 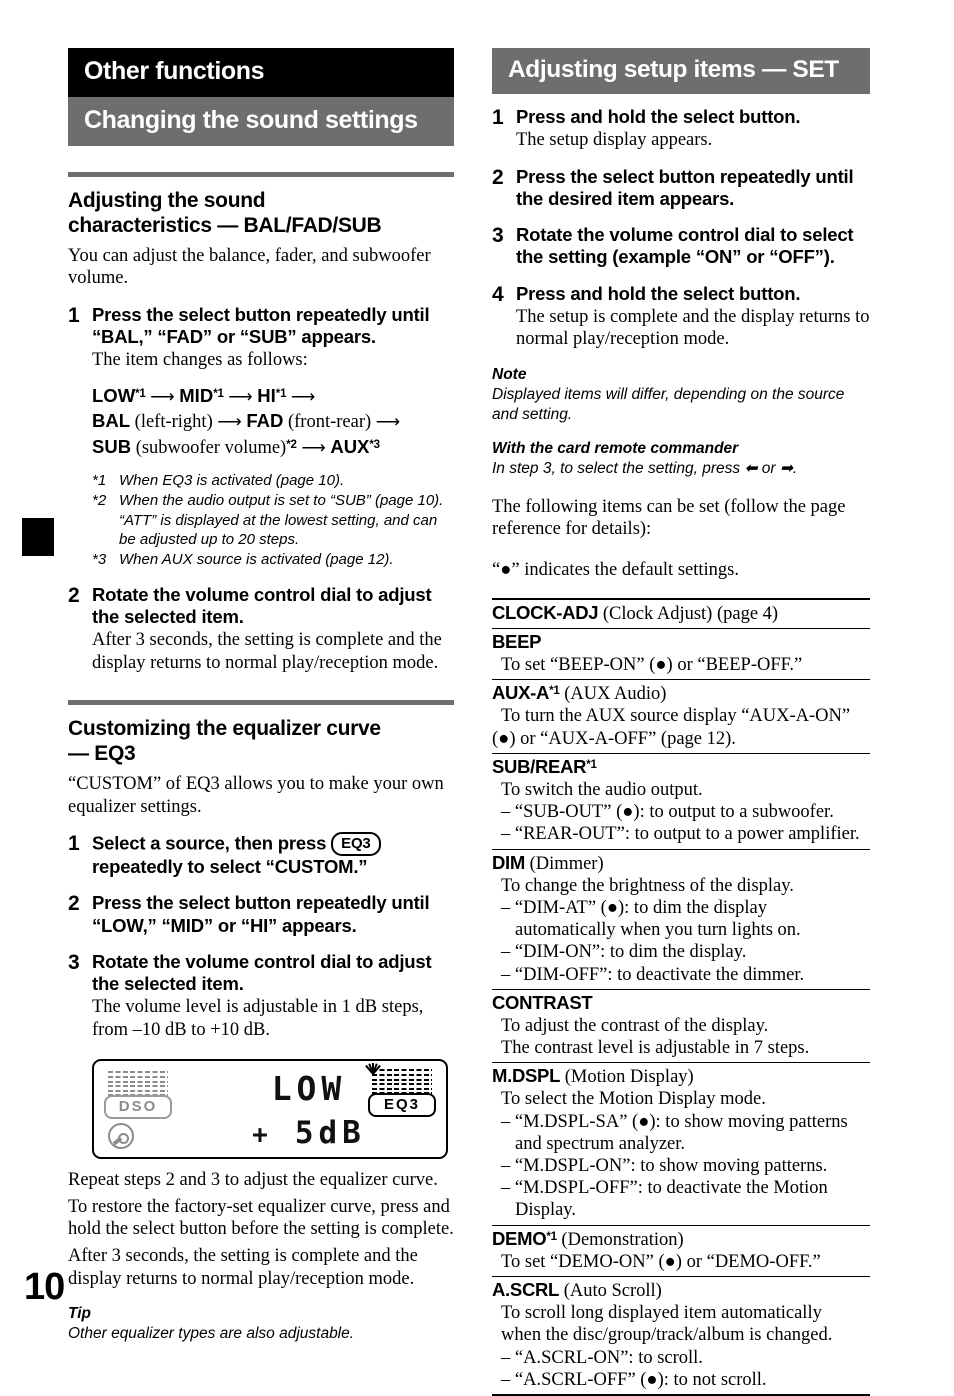 What do you see at coordinates (211, 448) in the screenshot?
I see `flow-sub-paren: (subwoofer volume)` at bounding box center [211, 448].